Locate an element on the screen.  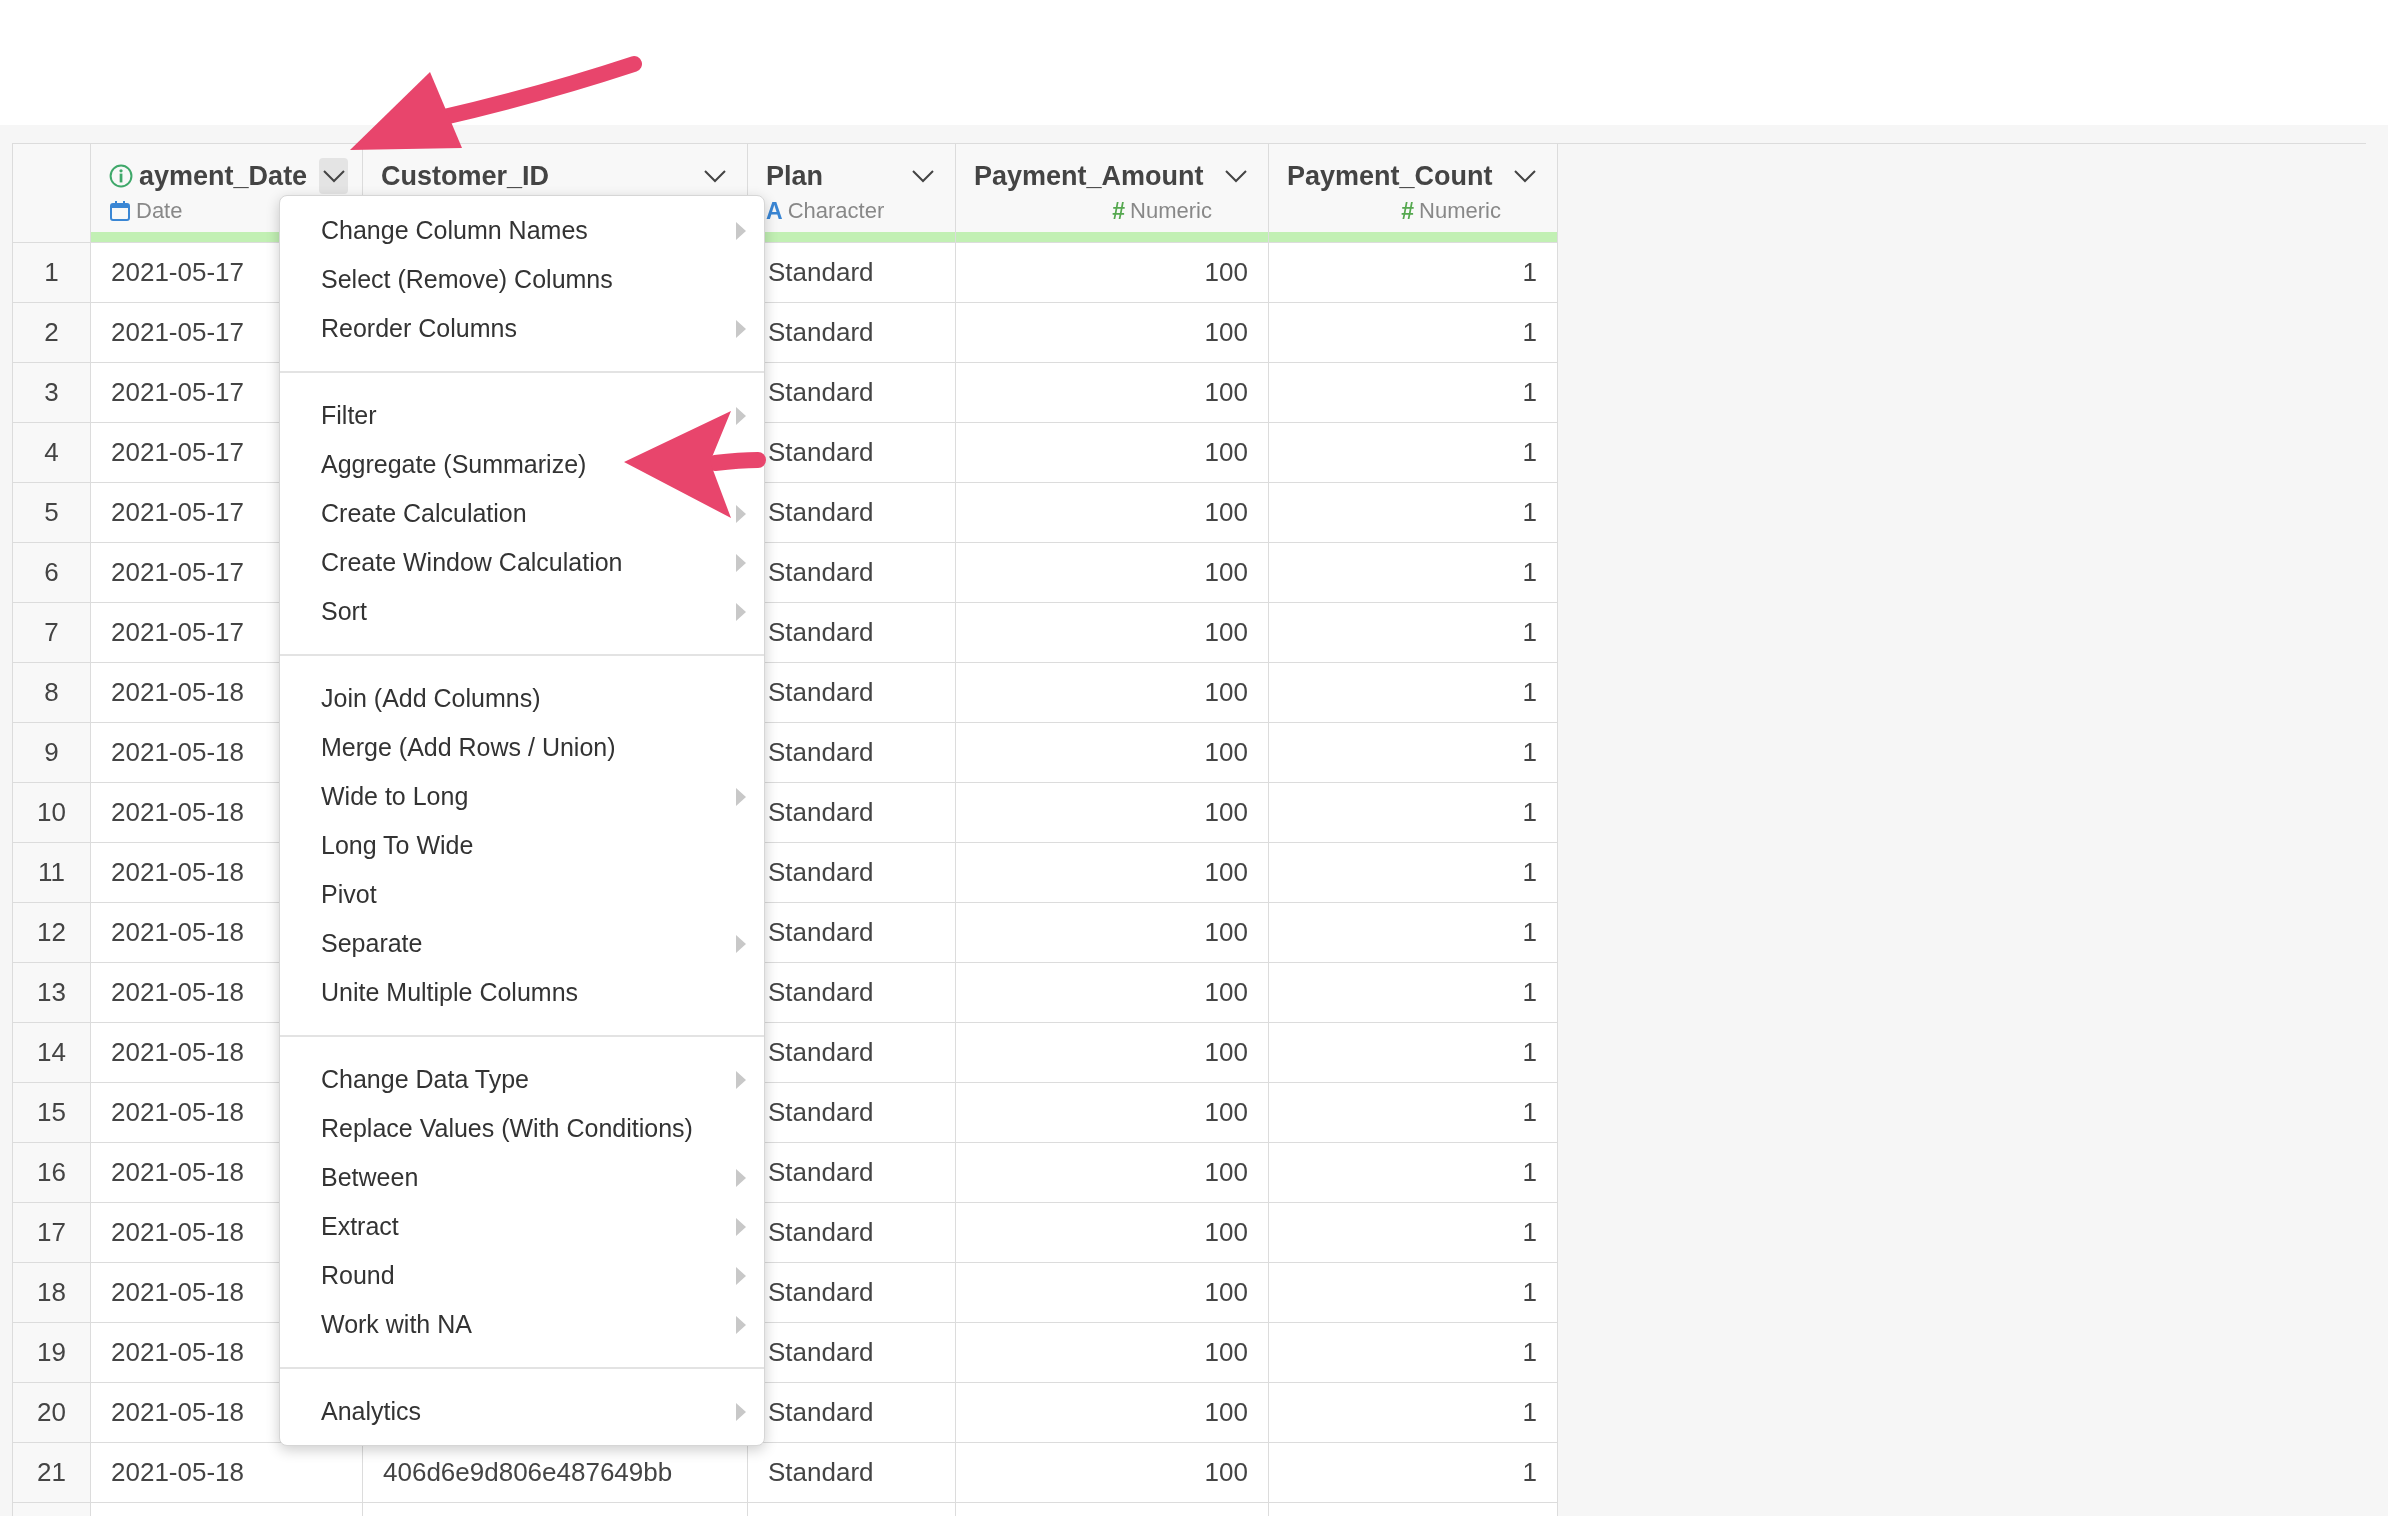
column-type-label: Character is located at coordinates (836, 211).